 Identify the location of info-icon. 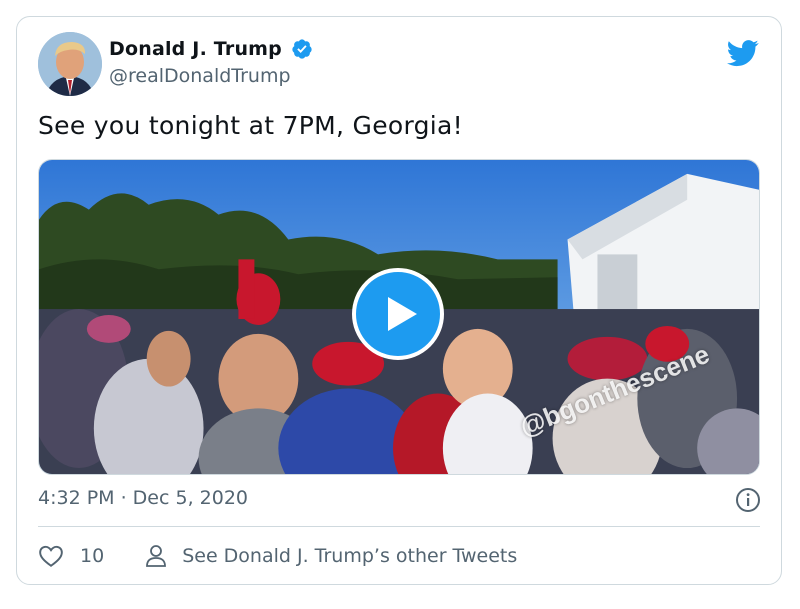
(748, 500).